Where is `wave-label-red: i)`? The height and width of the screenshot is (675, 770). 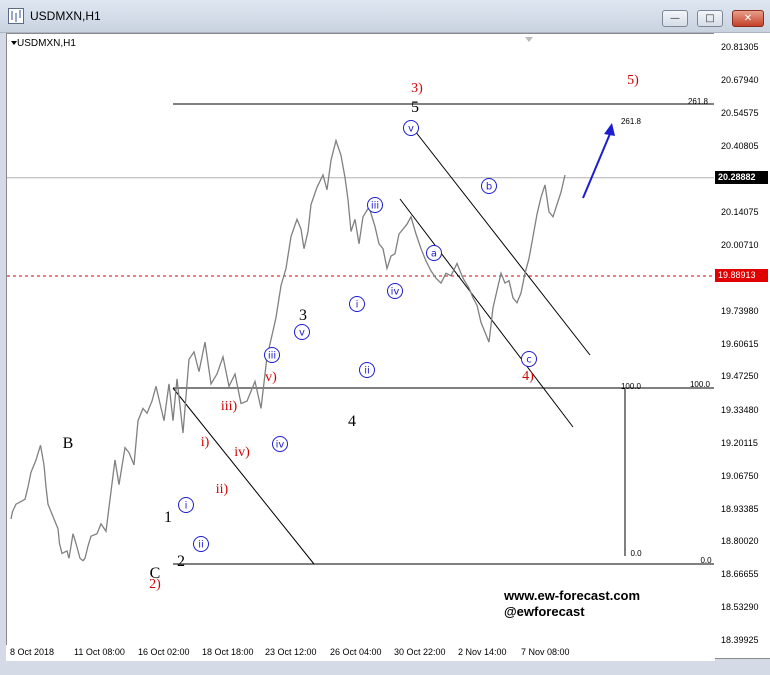 wave-label-red: i) is located at coordinates (205, 442).